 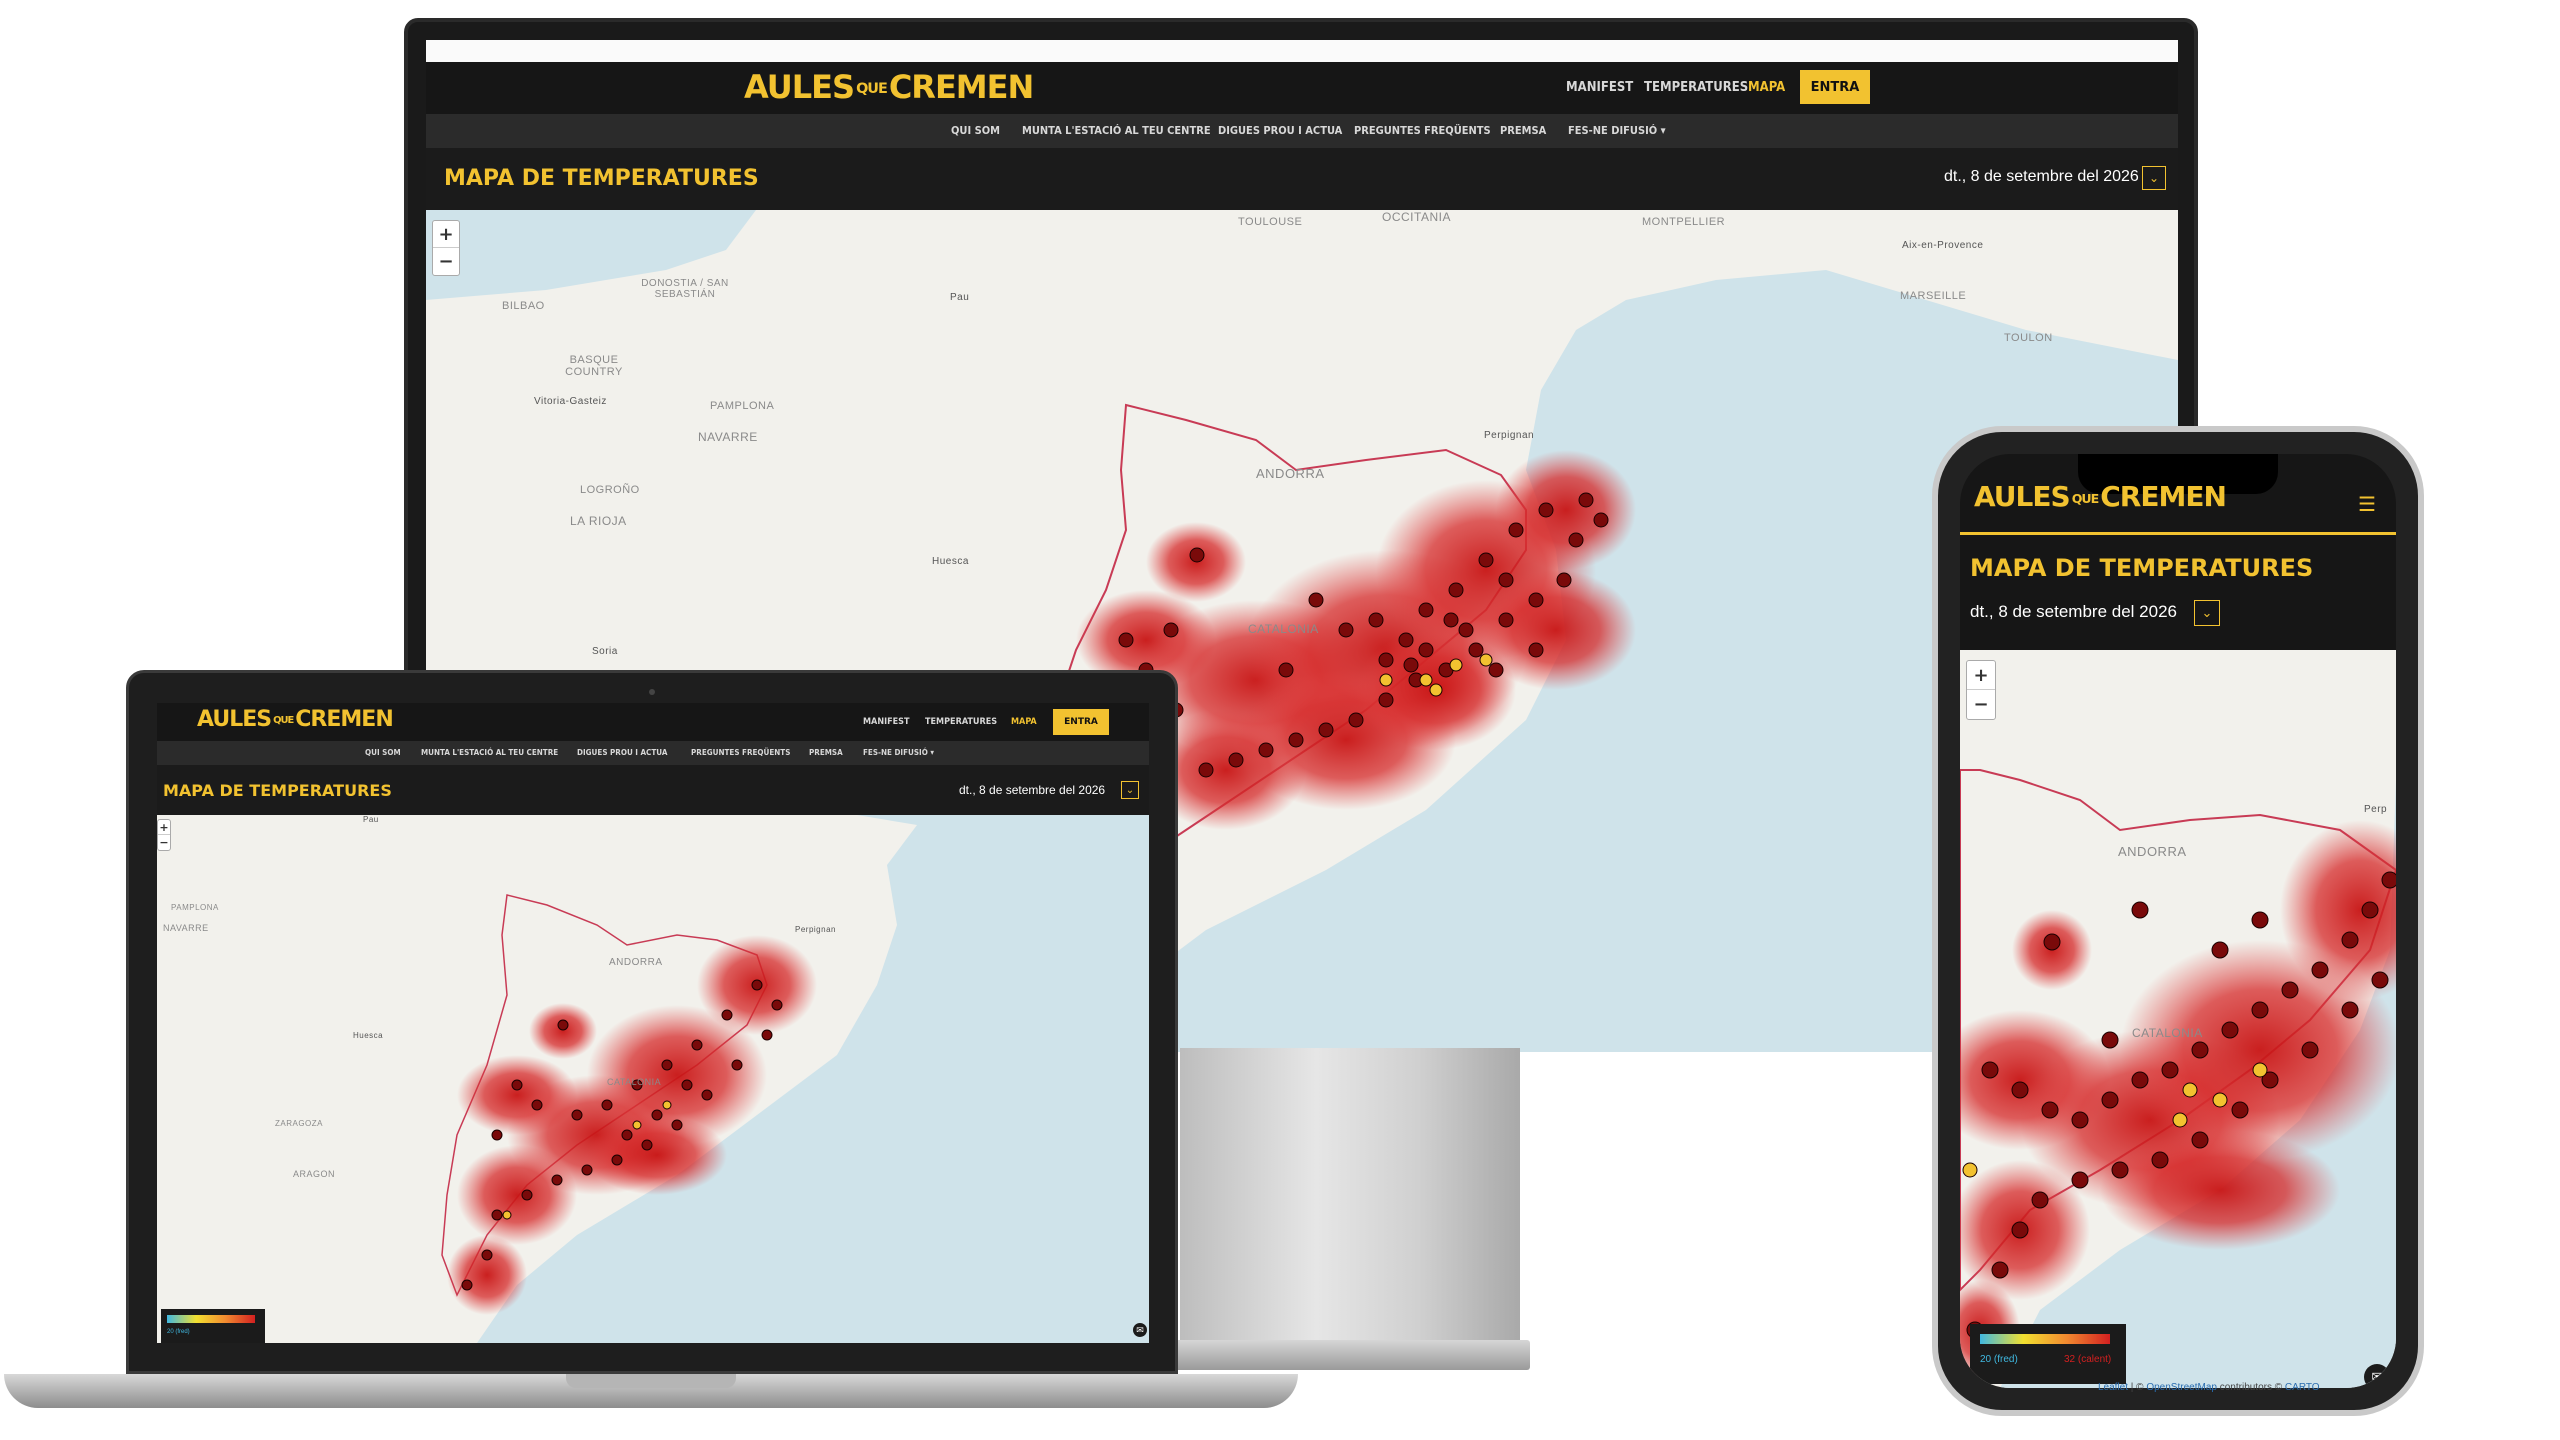 I want to click on map-label: Aix-en-Provence, so click(x=1943, y=245).